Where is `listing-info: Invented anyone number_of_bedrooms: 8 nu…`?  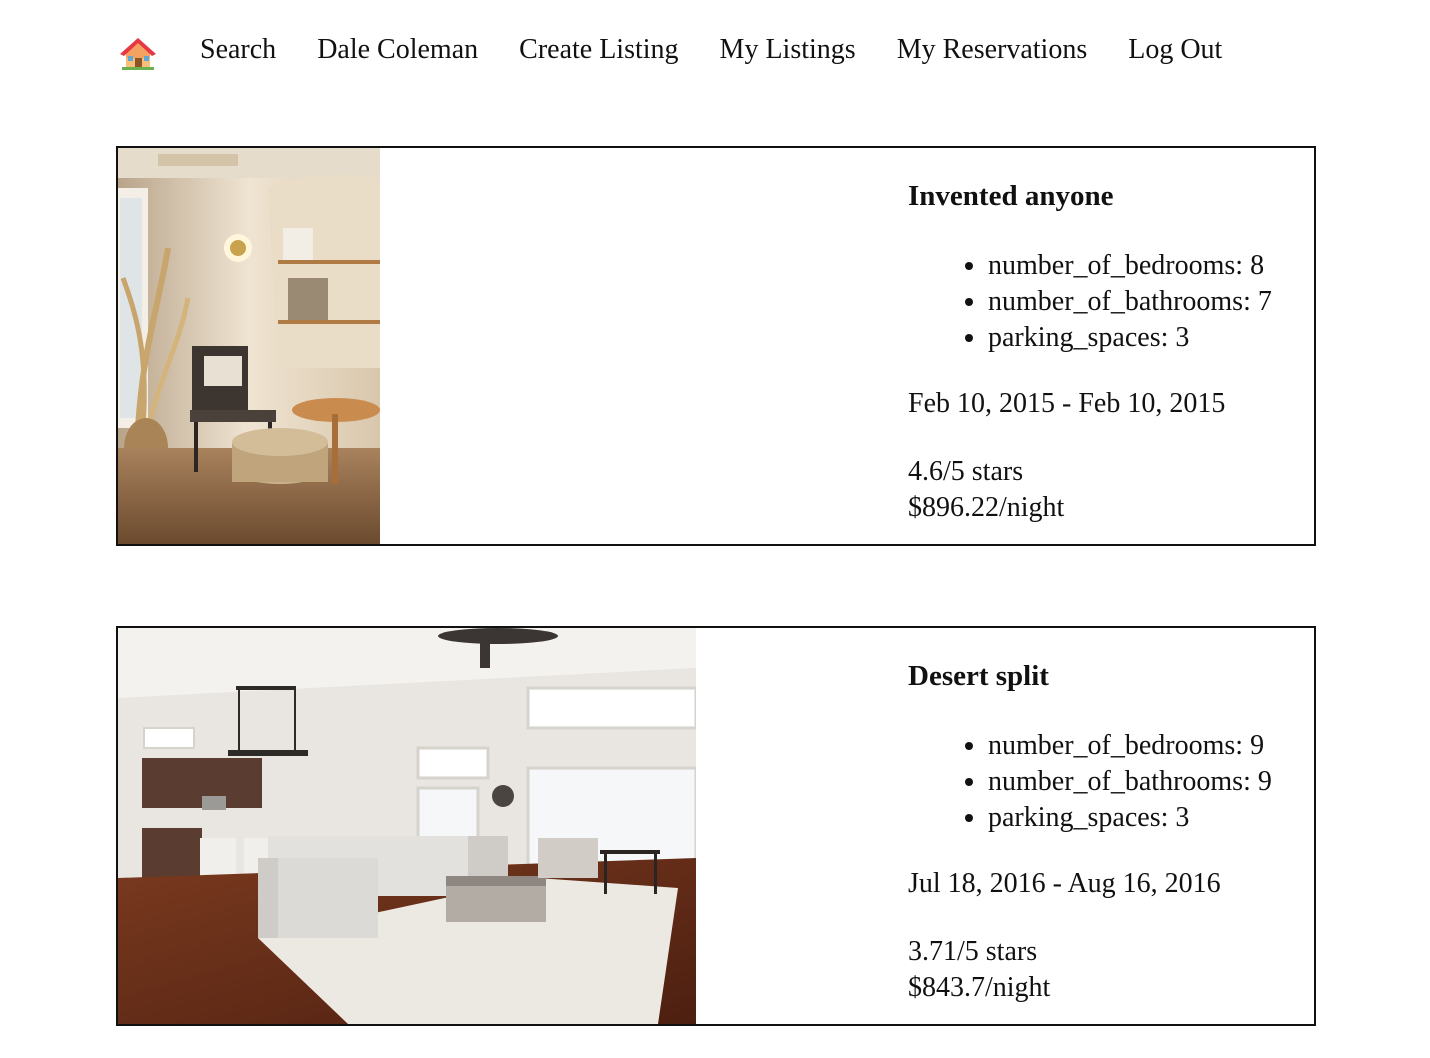
listing-info: Invented anyone number_of_bedrooms: 8 nu… is located at coordinates (1111, 346).